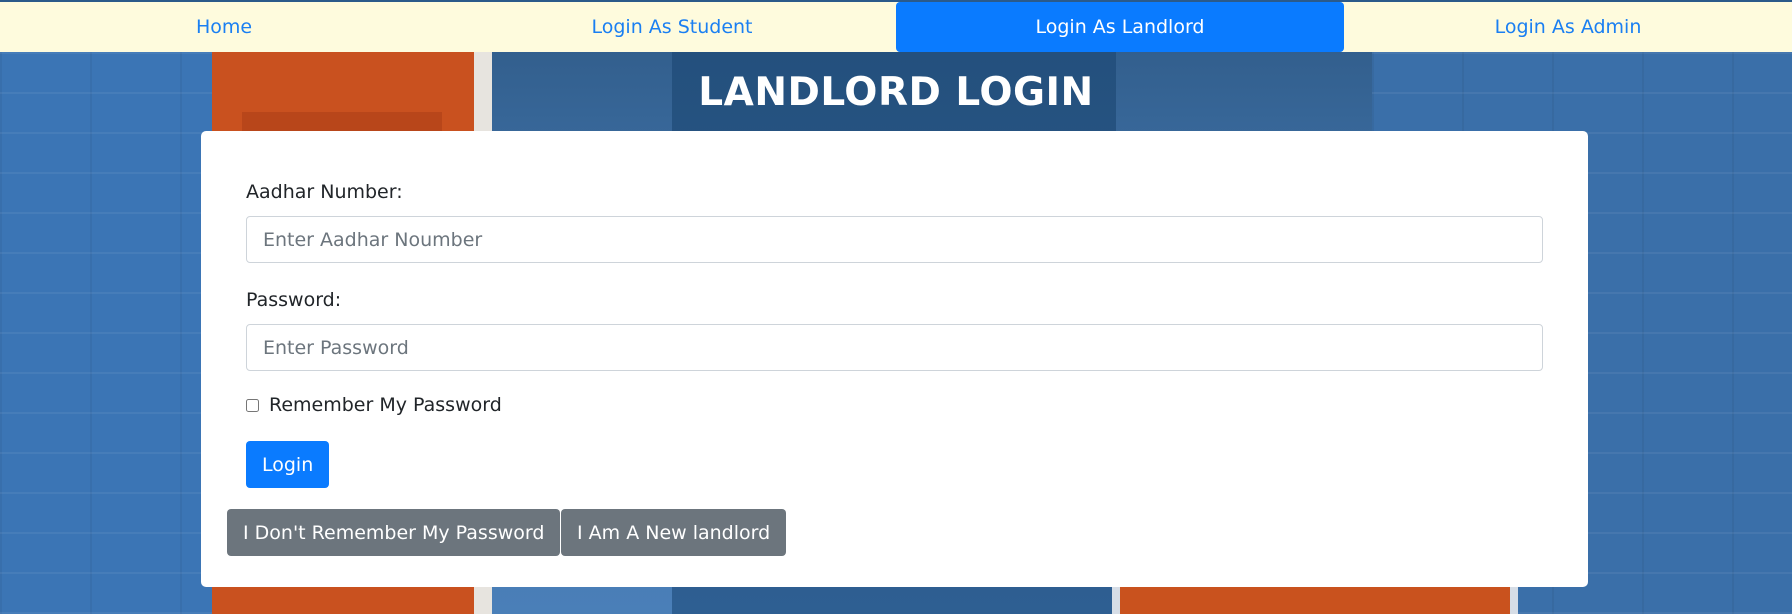 The image size is (1792, 614). I want to click on new-landlord-button: I Am A New landlord, so click(674, 532).